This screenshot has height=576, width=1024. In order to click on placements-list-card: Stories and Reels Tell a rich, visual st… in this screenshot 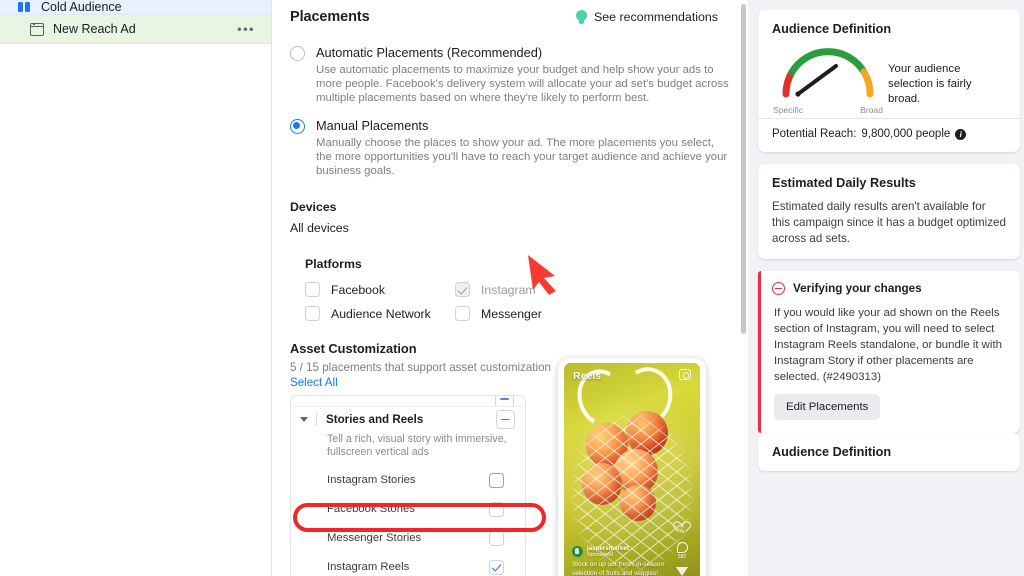, I will do `click(408, 485)`.